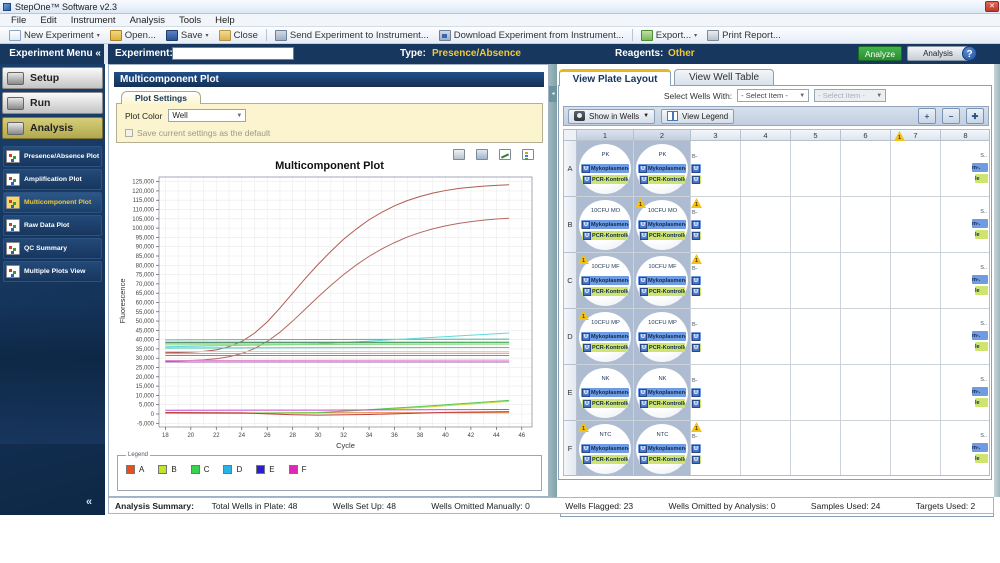  What do you see at coordinates (766, 337) in the screenshot?
I see `plate-cell-D4` at bounding box center [766, 337].